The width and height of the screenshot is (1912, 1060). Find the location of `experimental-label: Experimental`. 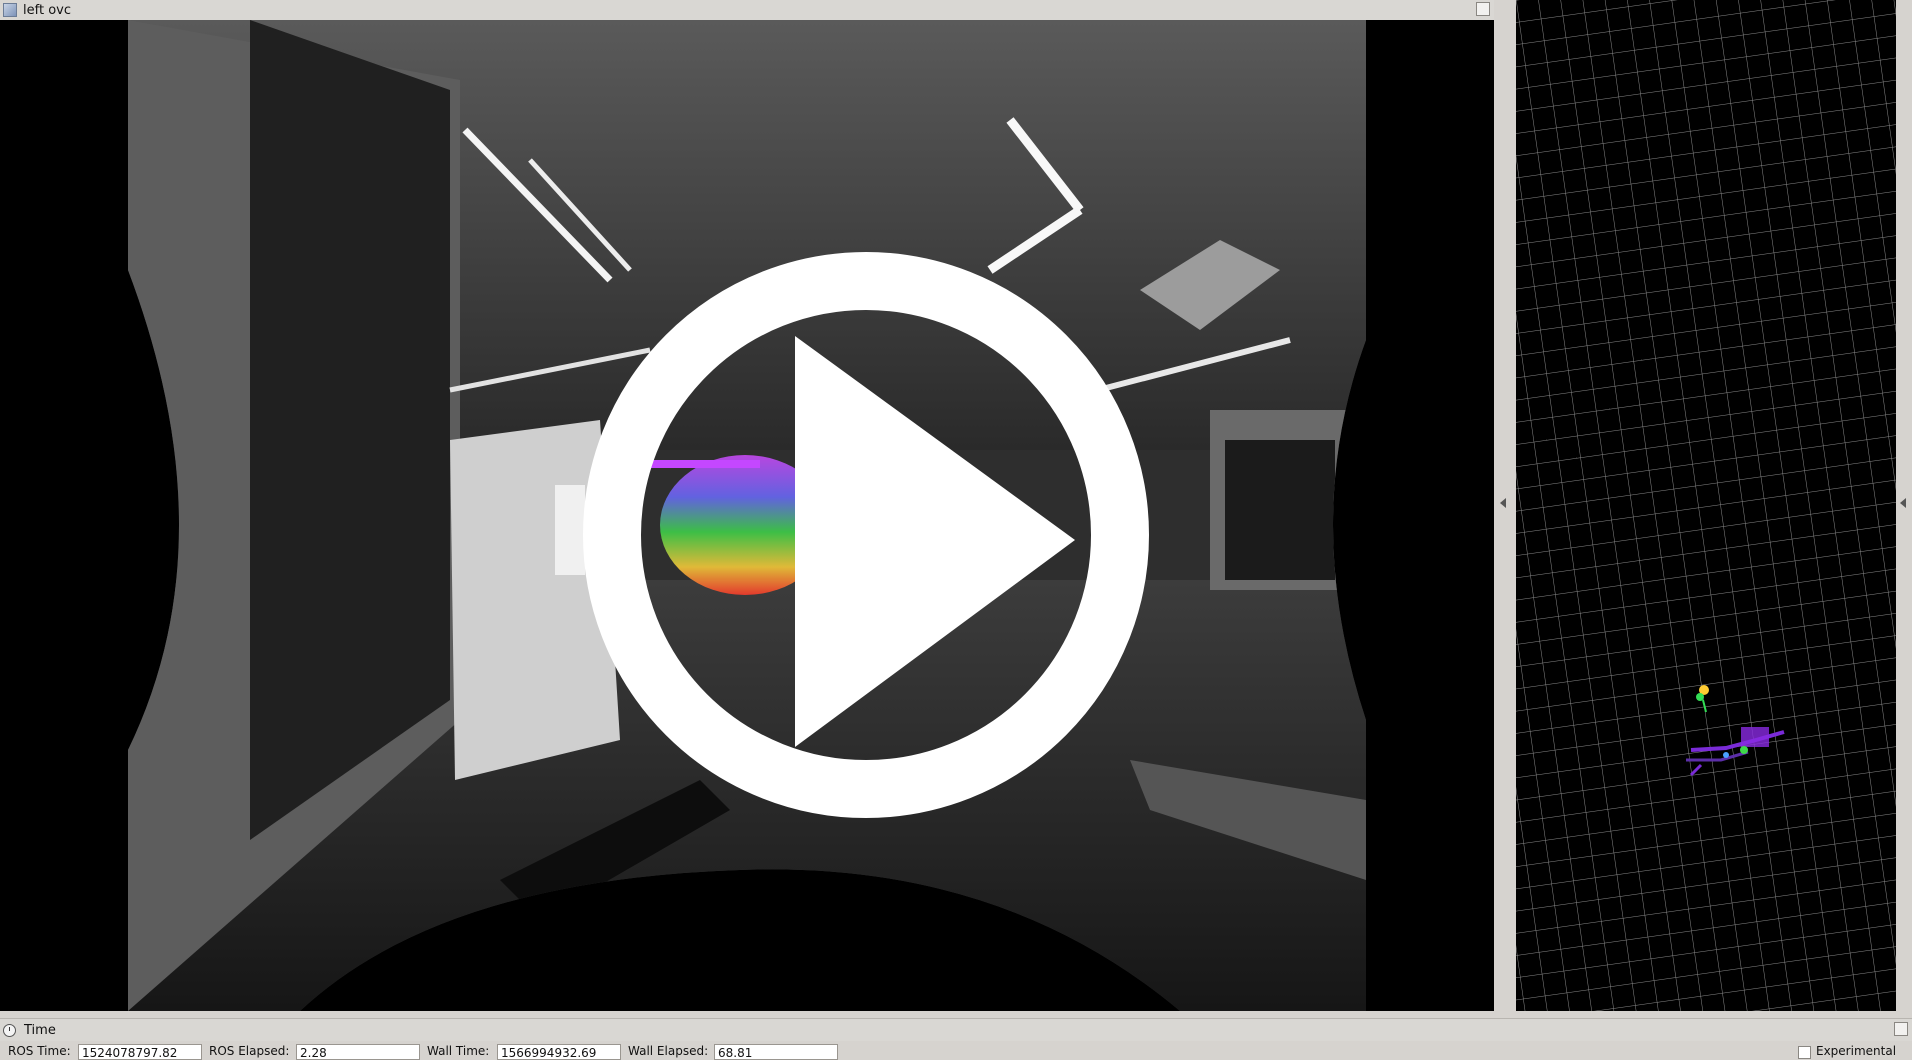

experimental-label: Experimental is located at coordinates (1856, 1051).